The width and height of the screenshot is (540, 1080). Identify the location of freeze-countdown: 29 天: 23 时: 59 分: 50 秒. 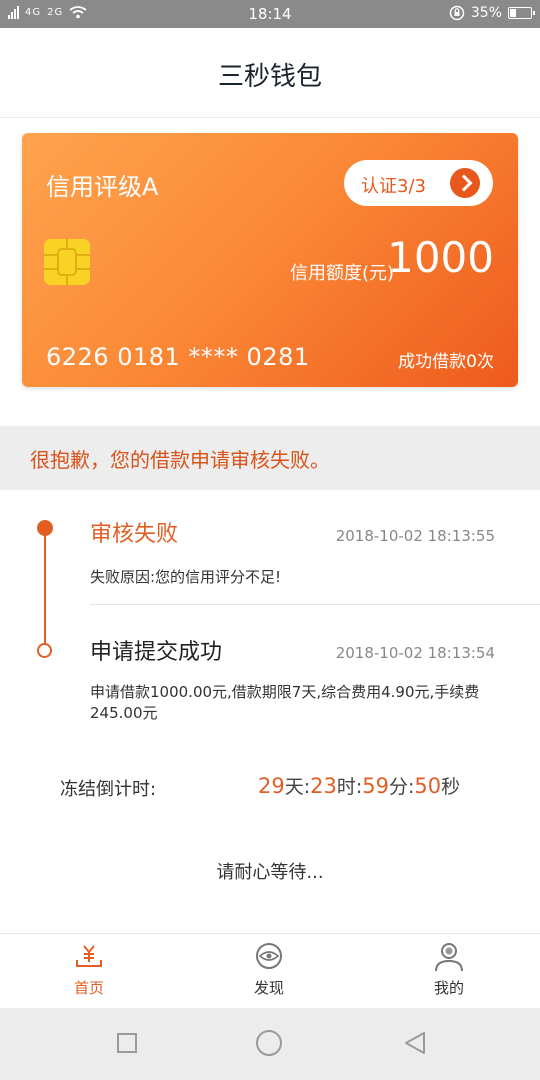
(359, 785).